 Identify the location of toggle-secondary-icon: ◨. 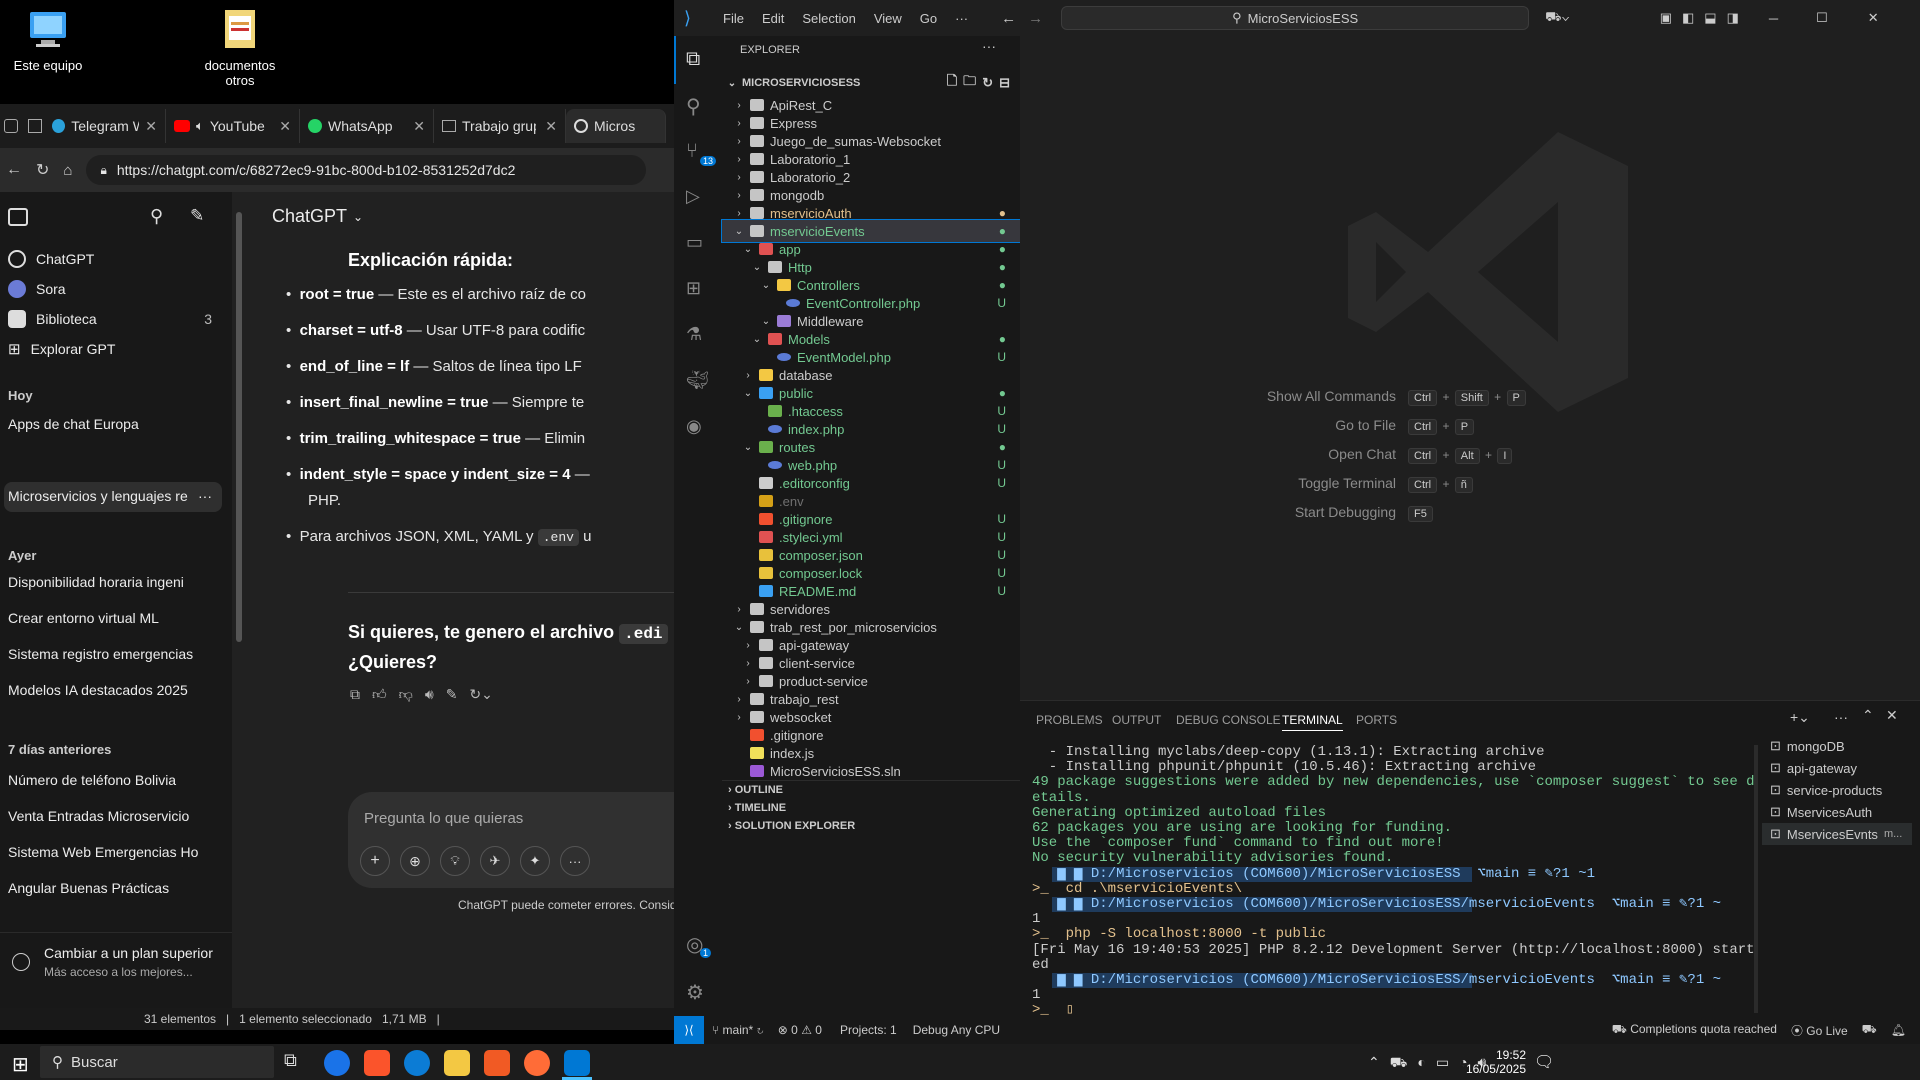
(1733, 18).